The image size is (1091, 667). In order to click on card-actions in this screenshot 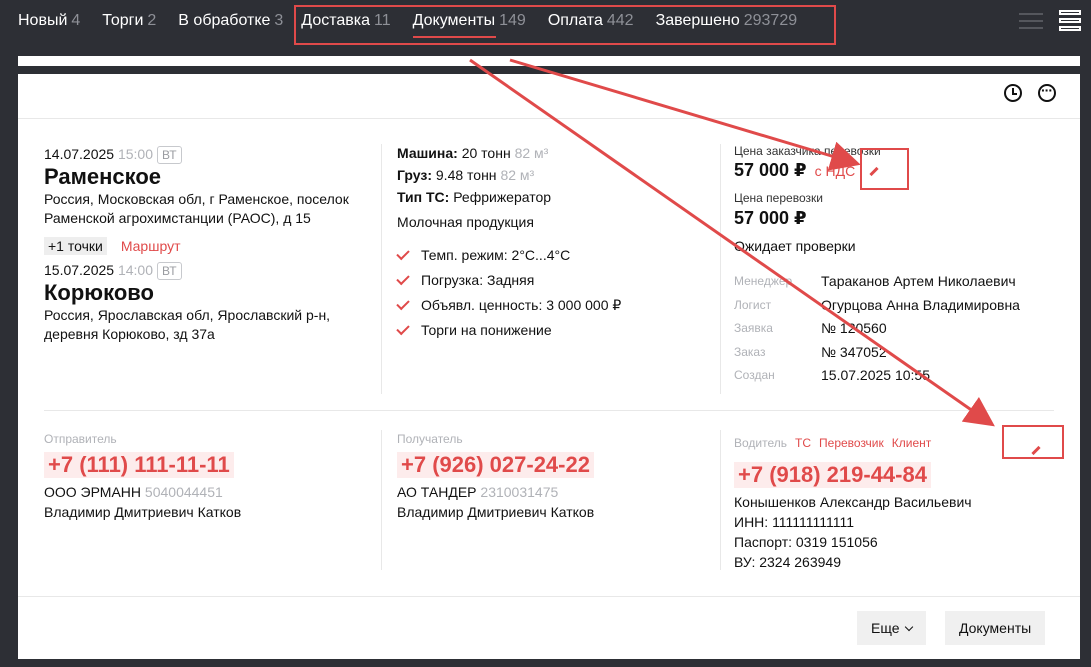, I will do `click(1030, 92)`.